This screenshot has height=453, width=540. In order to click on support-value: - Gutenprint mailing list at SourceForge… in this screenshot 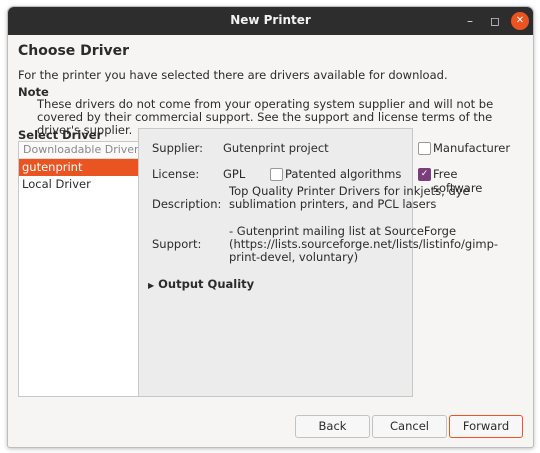, I will do `click(364, 244)`.